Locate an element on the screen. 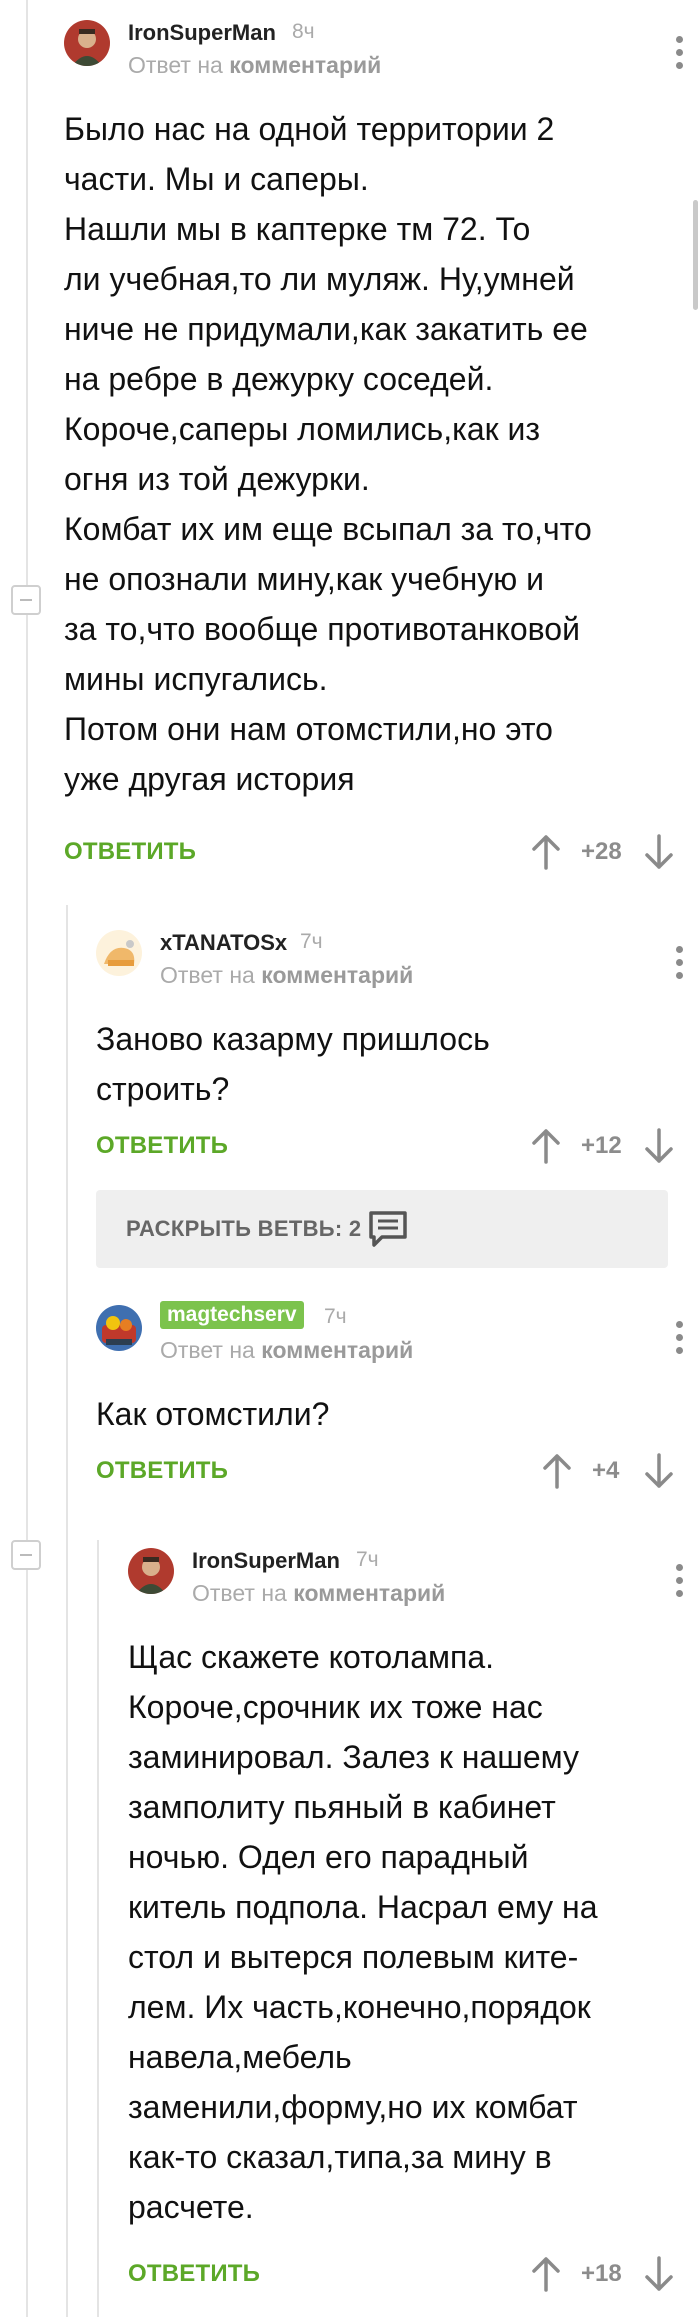 The width and height of the screenshot is (700, 2317). collapse-thread-button is located at coordinates (26, 600).